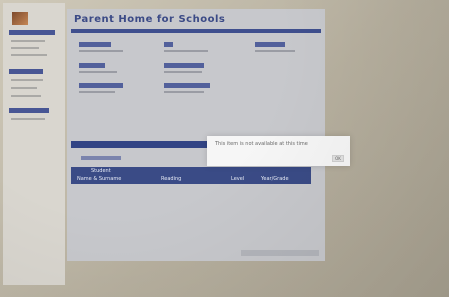  What do you see at coordinates (237, 179) in the screenshot?
I see `column-header: Level` at bounding box center [237, 179].